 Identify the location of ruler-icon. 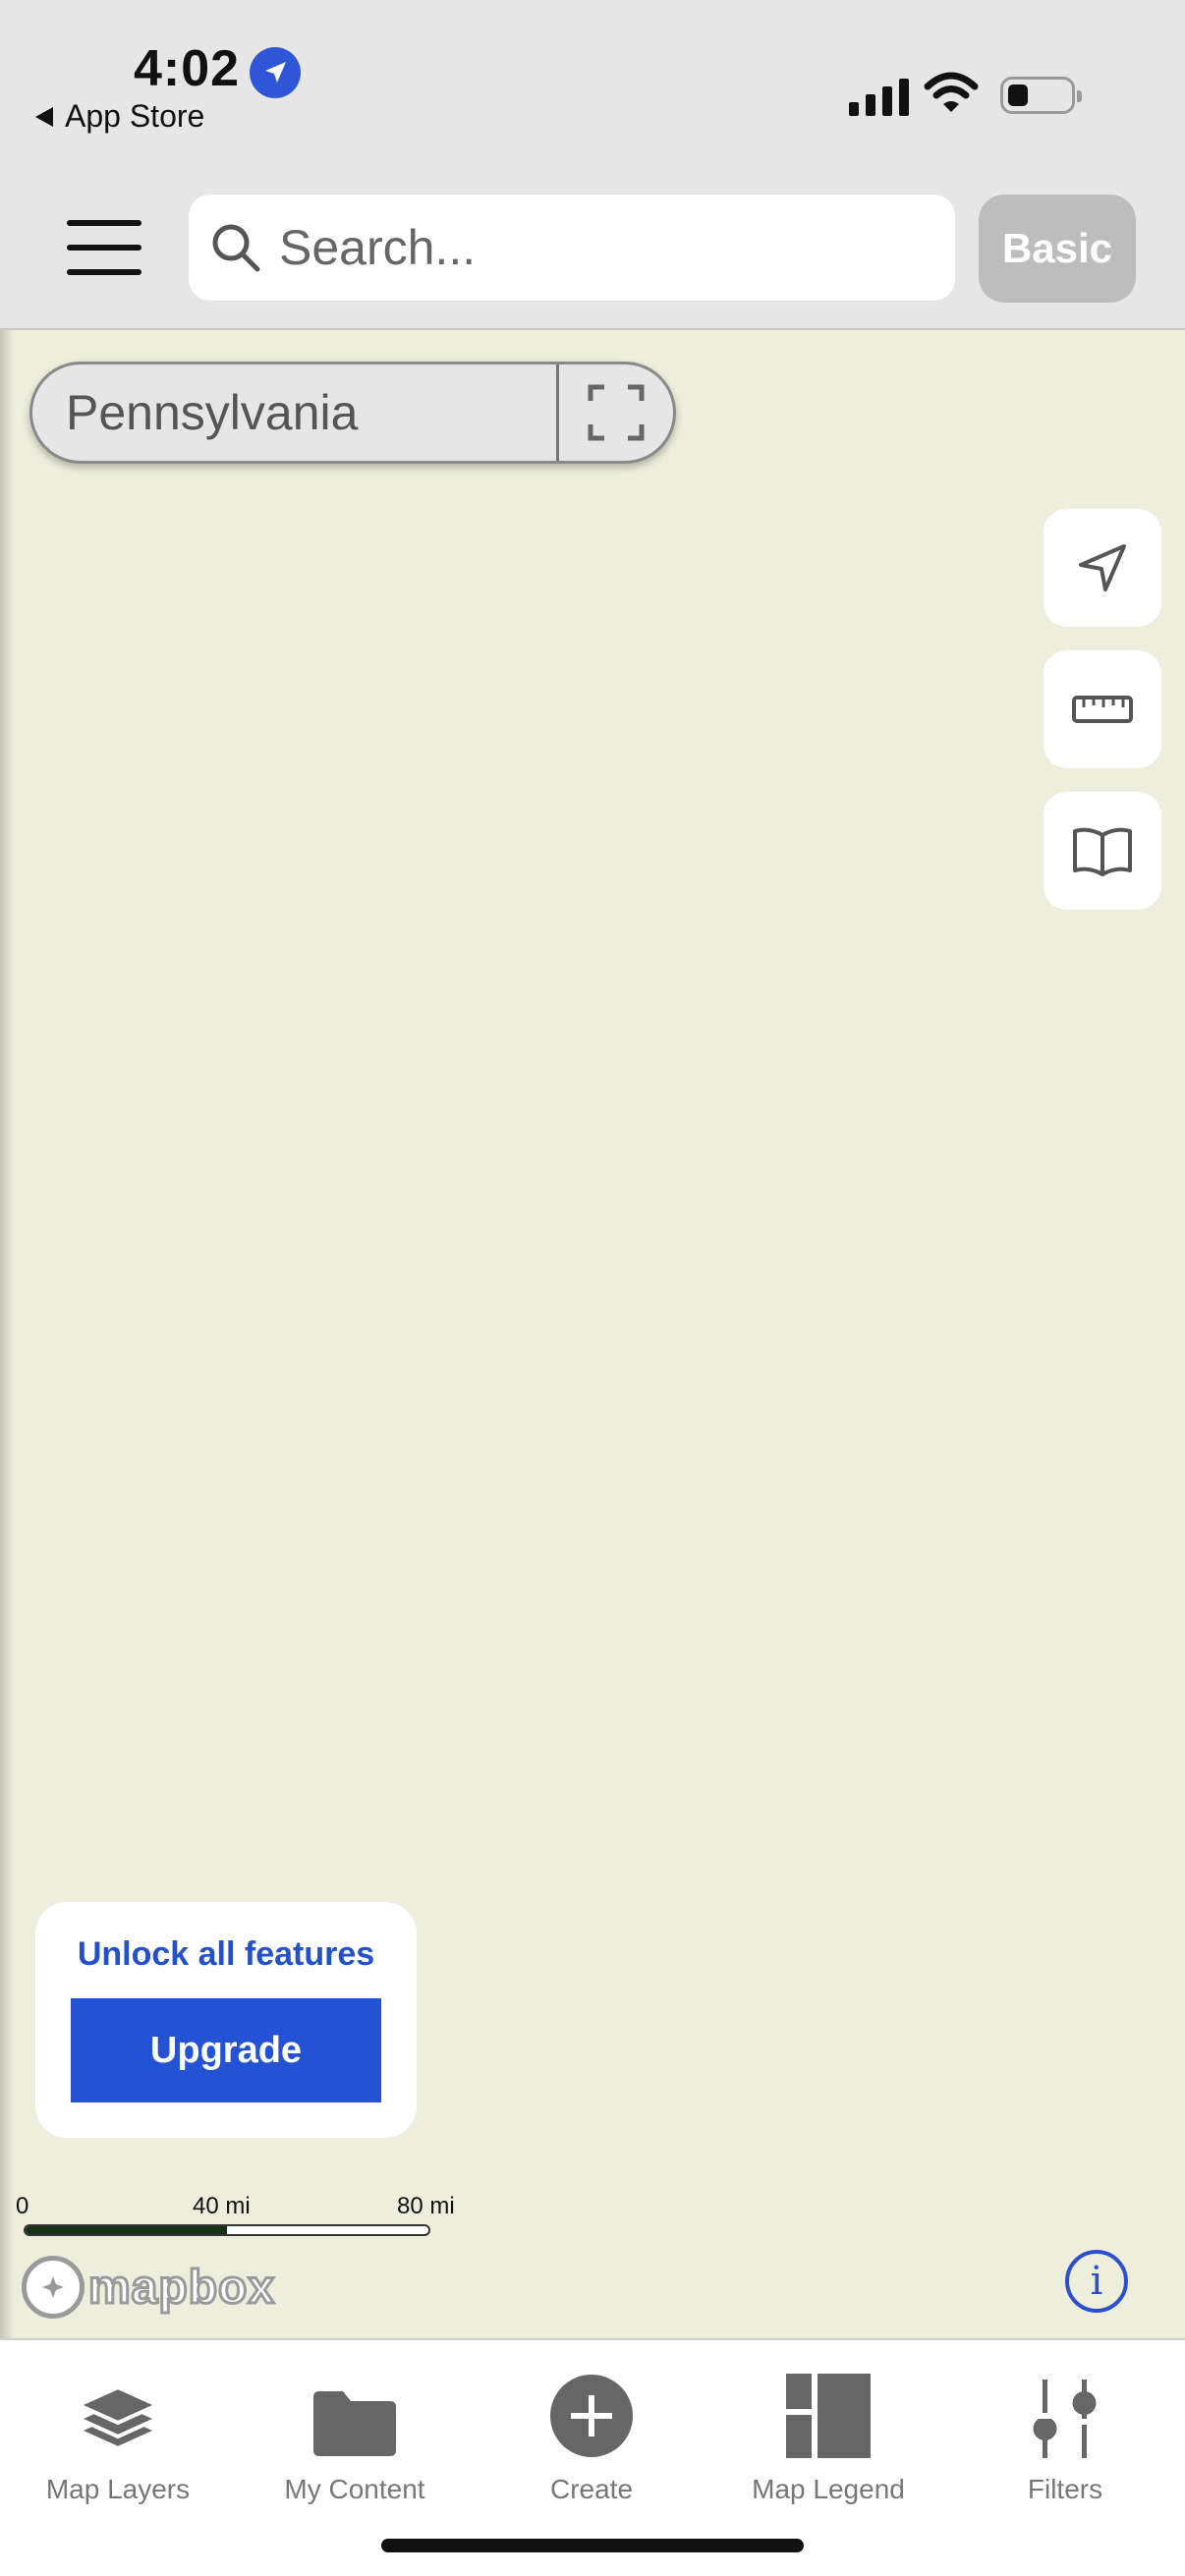
(1103, 709).